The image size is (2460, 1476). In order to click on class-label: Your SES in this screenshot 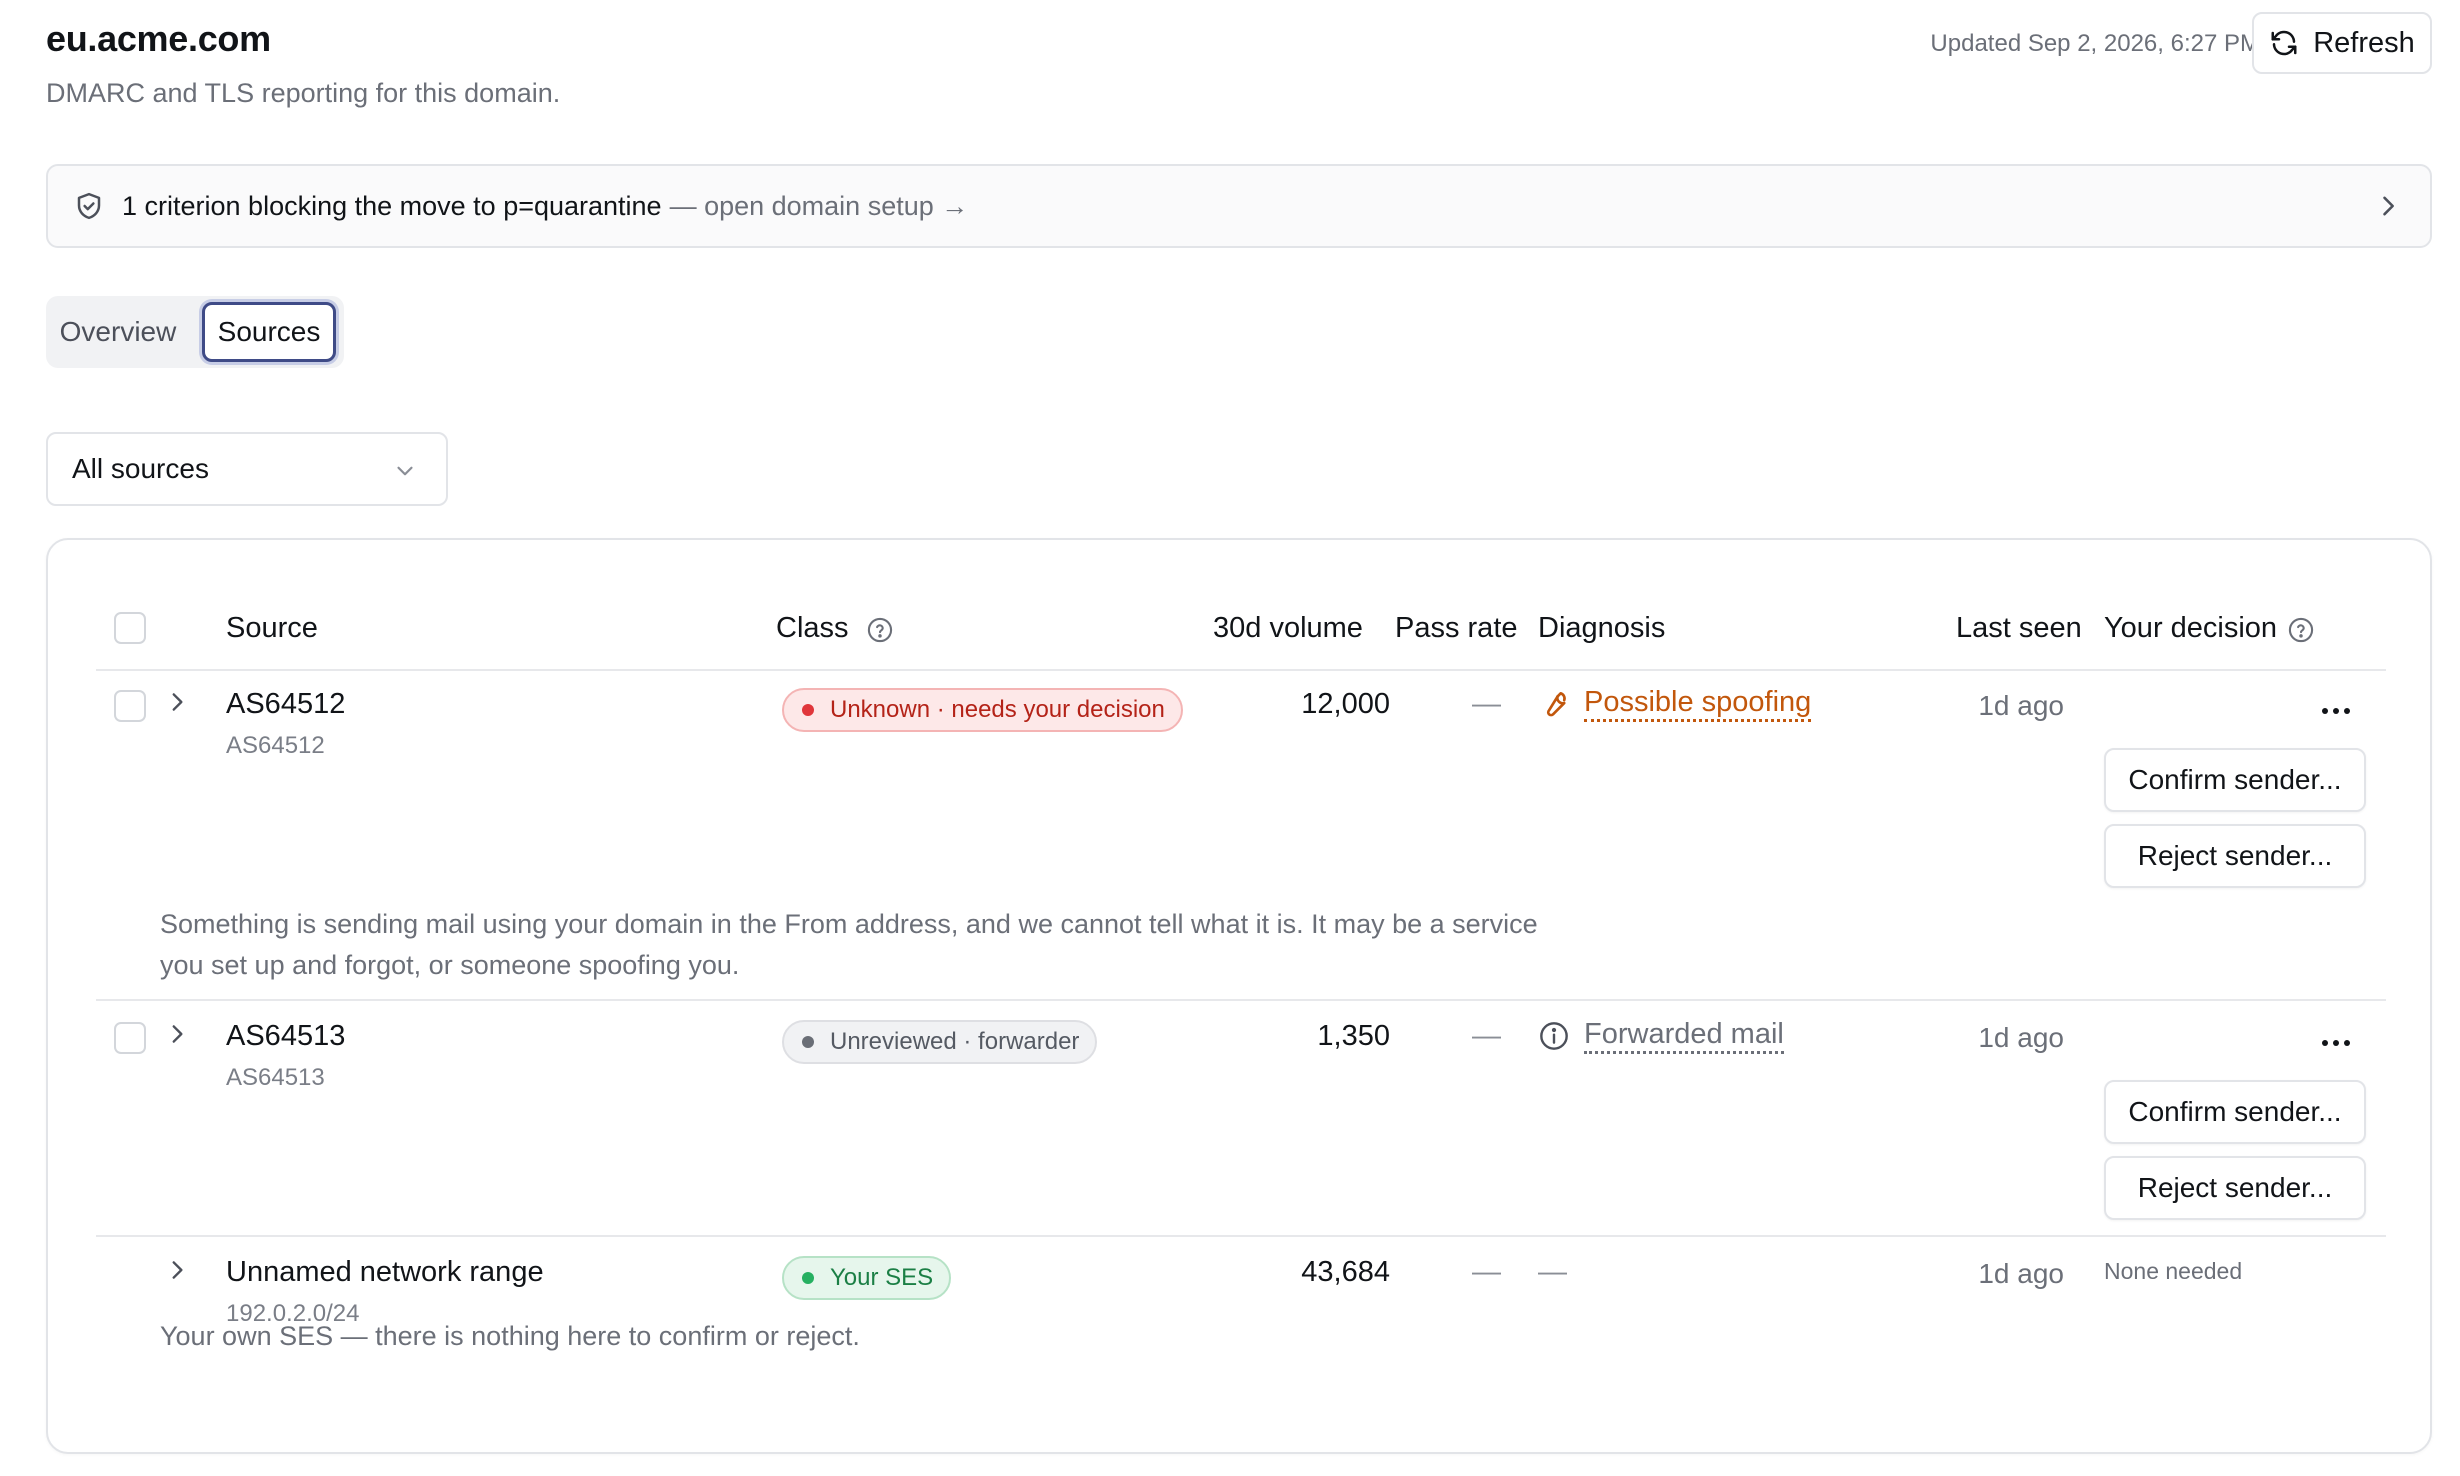, I will do `click(882, 1277)`.